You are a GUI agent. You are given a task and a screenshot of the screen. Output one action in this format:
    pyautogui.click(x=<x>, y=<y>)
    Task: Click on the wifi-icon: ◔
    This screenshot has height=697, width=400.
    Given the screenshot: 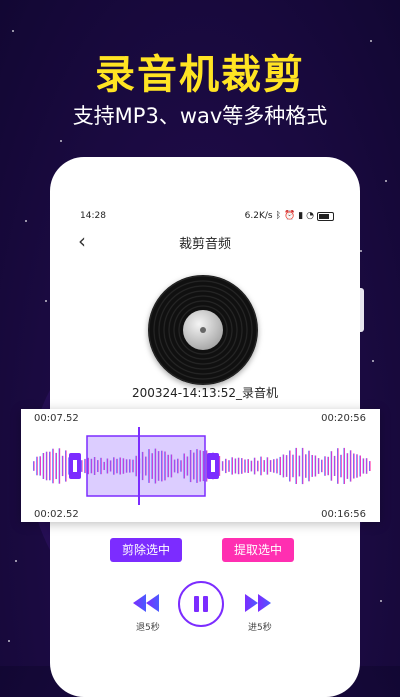 What is the action you would take?
    pyautogui.click(x=310, y=216)
    